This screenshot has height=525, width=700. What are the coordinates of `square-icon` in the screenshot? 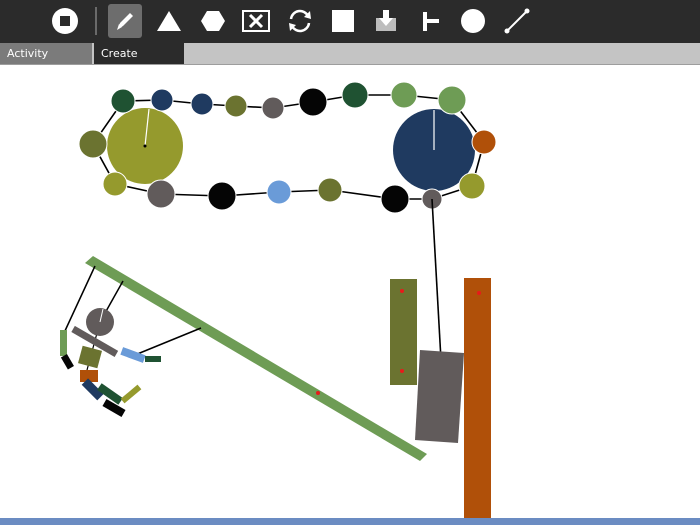 It's located at (343, 21).